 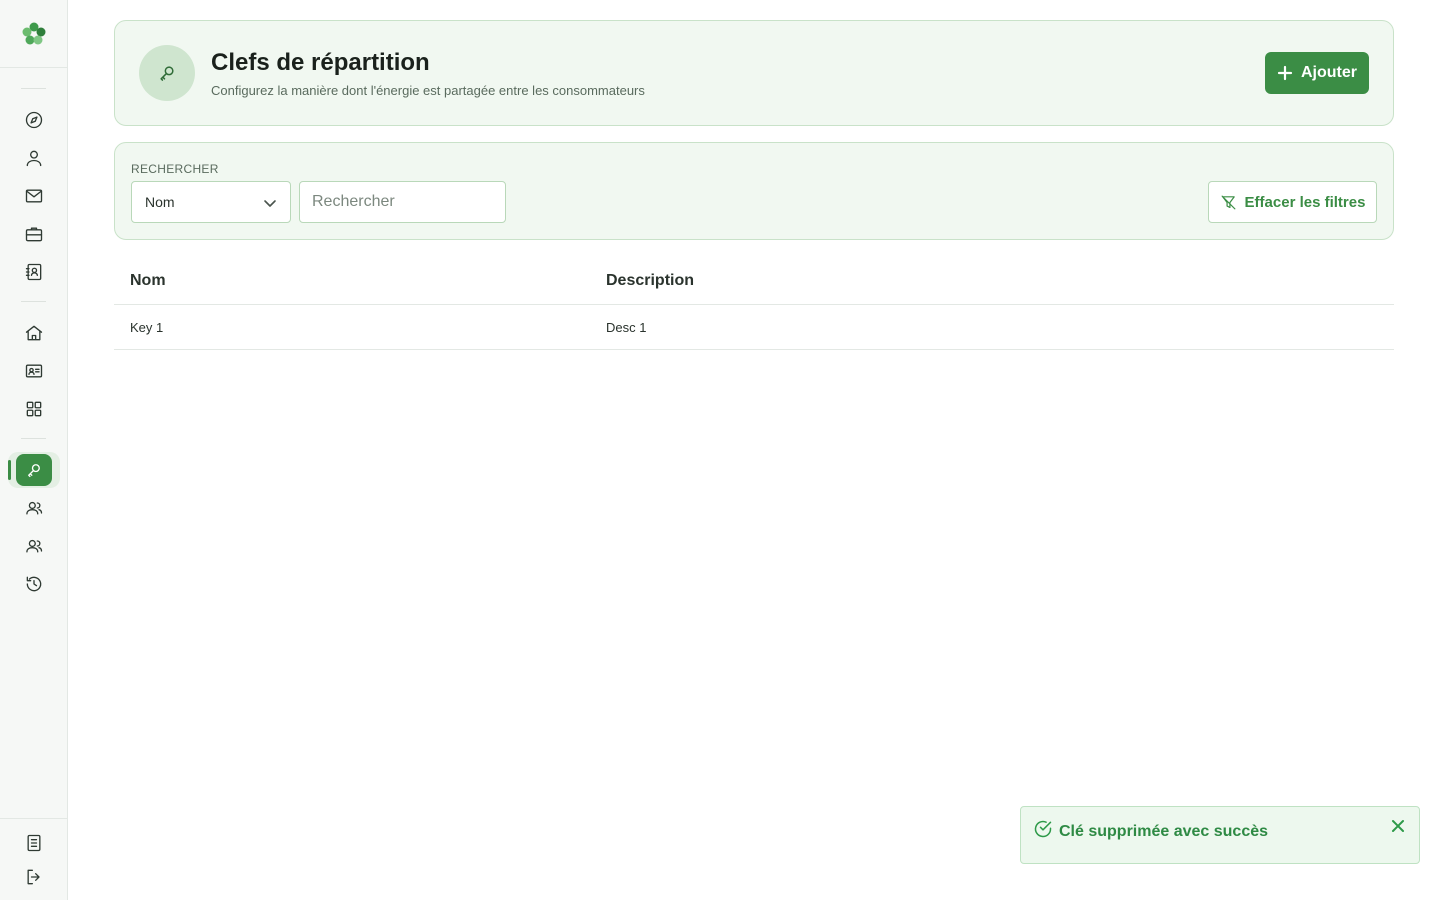 What do you see at coordinates (147, 327) in the screenshot?
I see `cell-nom: Key 1` at bounding box center [147, 327].